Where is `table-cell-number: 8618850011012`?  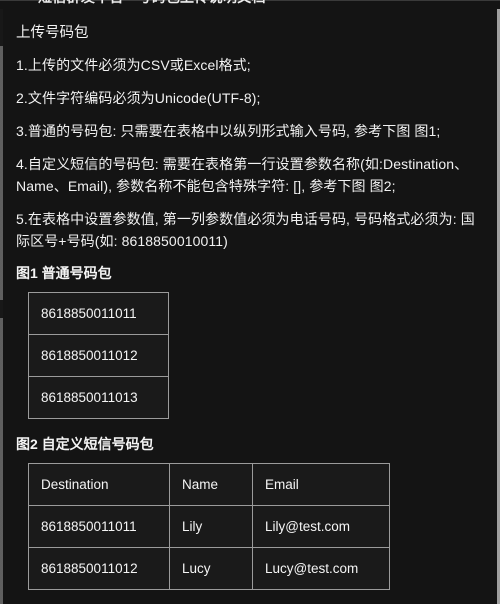 table-cell-number: 8618850011012 is located at coordinates (98, 355).